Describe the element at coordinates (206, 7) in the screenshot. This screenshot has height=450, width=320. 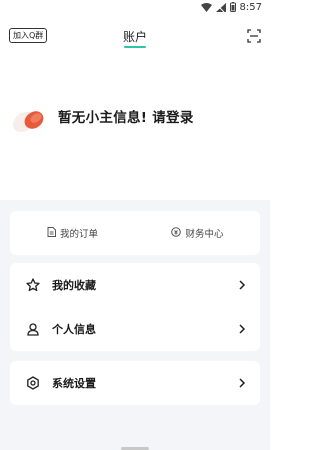
I see `wifi-icon` at that location.